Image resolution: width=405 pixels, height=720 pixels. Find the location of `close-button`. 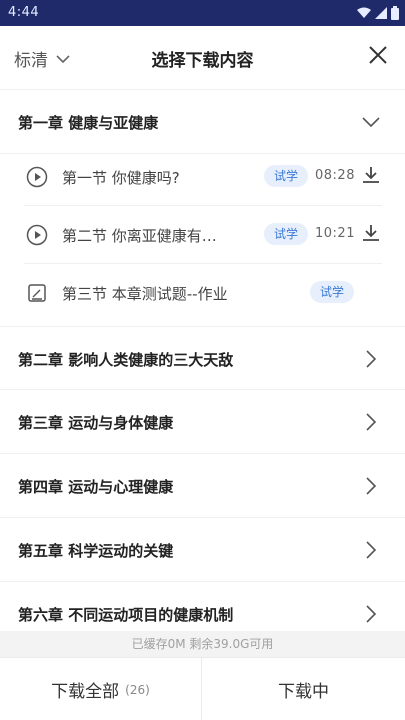

close-button is located at coordinates (378, 55).